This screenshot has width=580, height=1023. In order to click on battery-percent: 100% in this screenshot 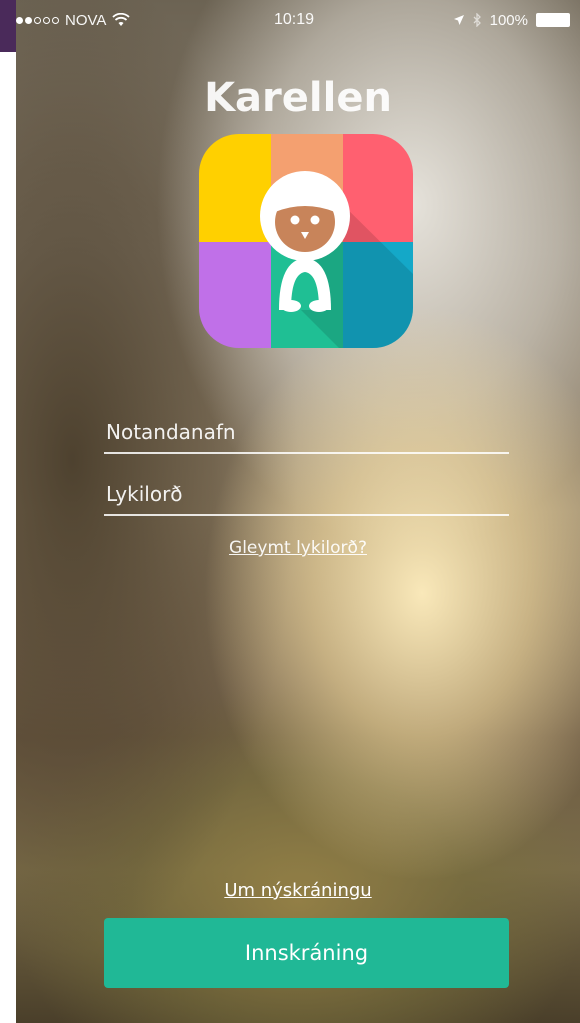, I will do `click(508, 20)`.